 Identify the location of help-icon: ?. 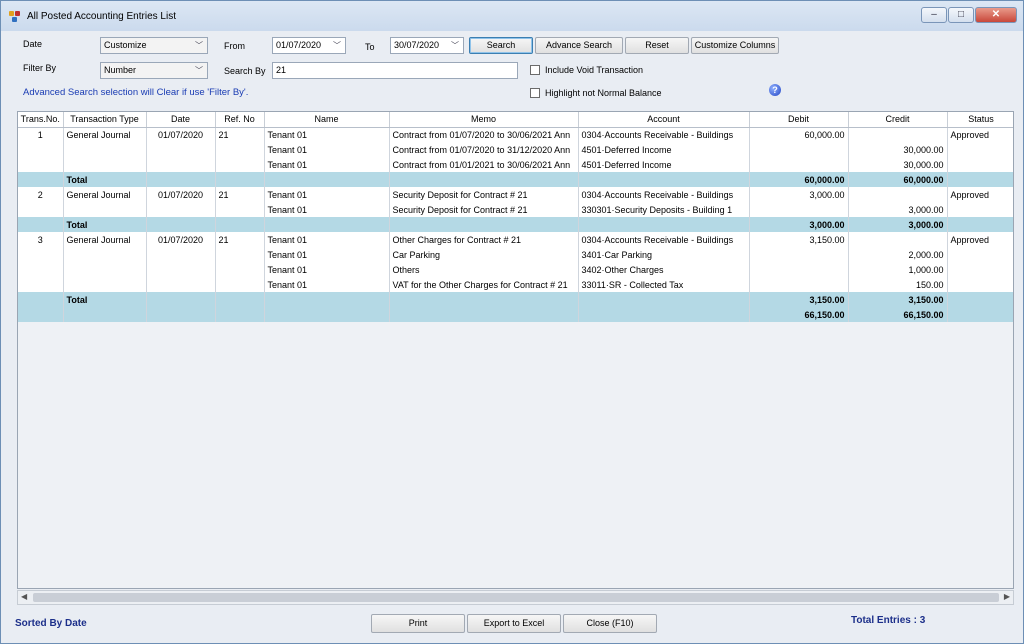
(775, 90).